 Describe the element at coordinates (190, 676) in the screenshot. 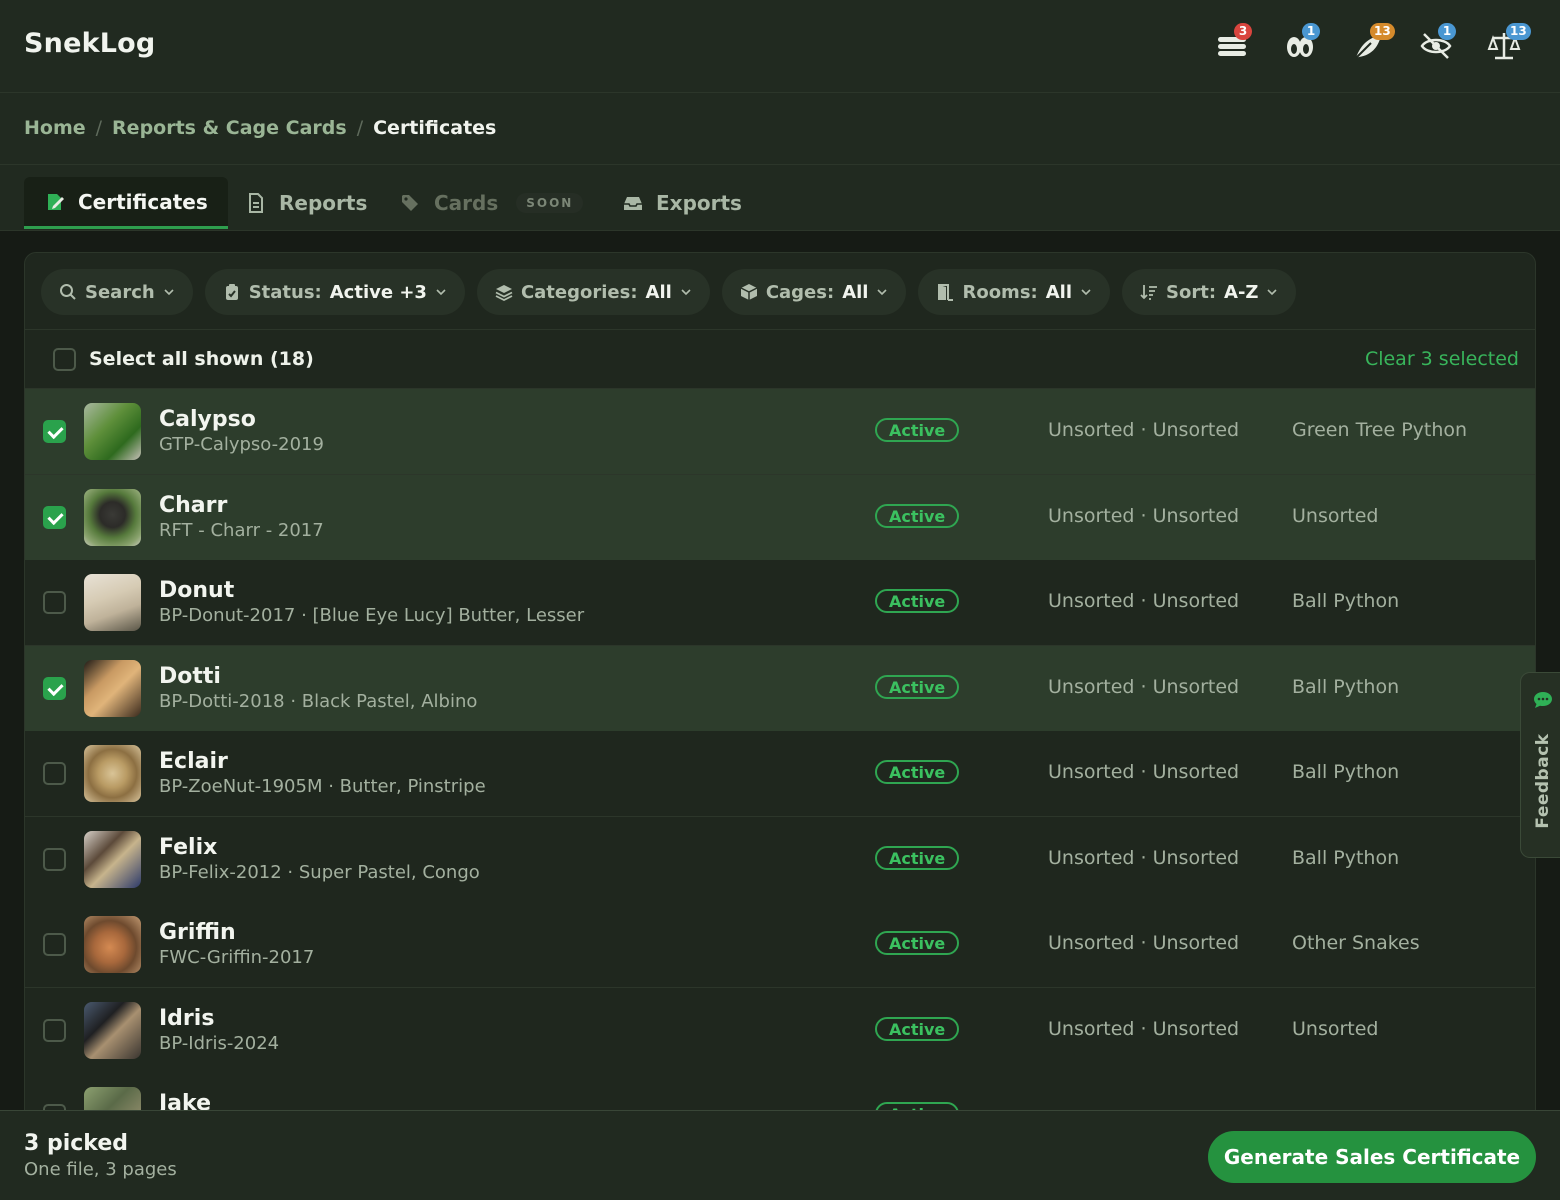

I see `animal-name: Dotti` at that location.